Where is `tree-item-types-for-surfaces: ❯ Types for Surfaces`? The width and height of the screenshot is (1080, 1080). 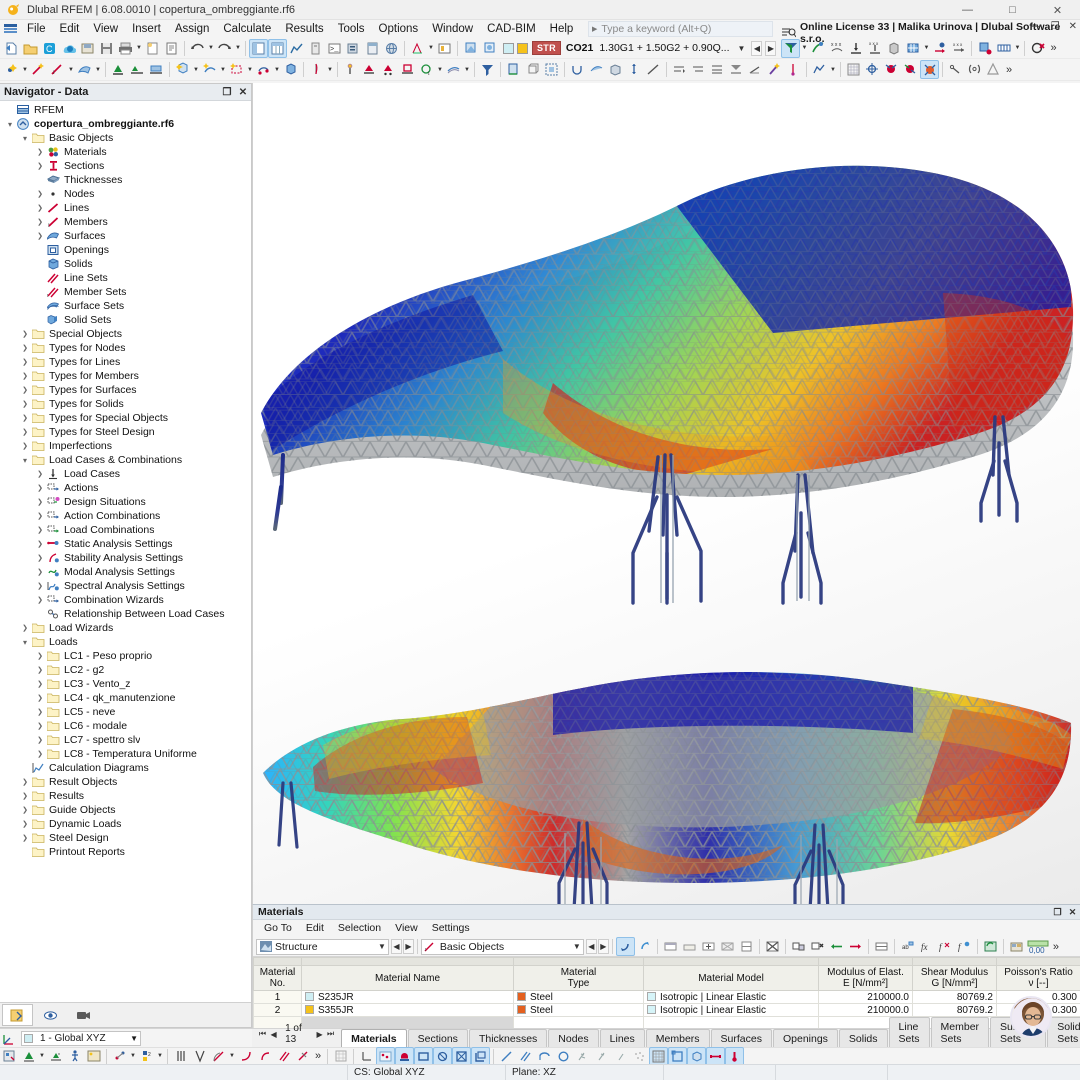 tree-item-types-for-surfaces: ❯ Types for Surfaces is located at coordinates (125, 390).